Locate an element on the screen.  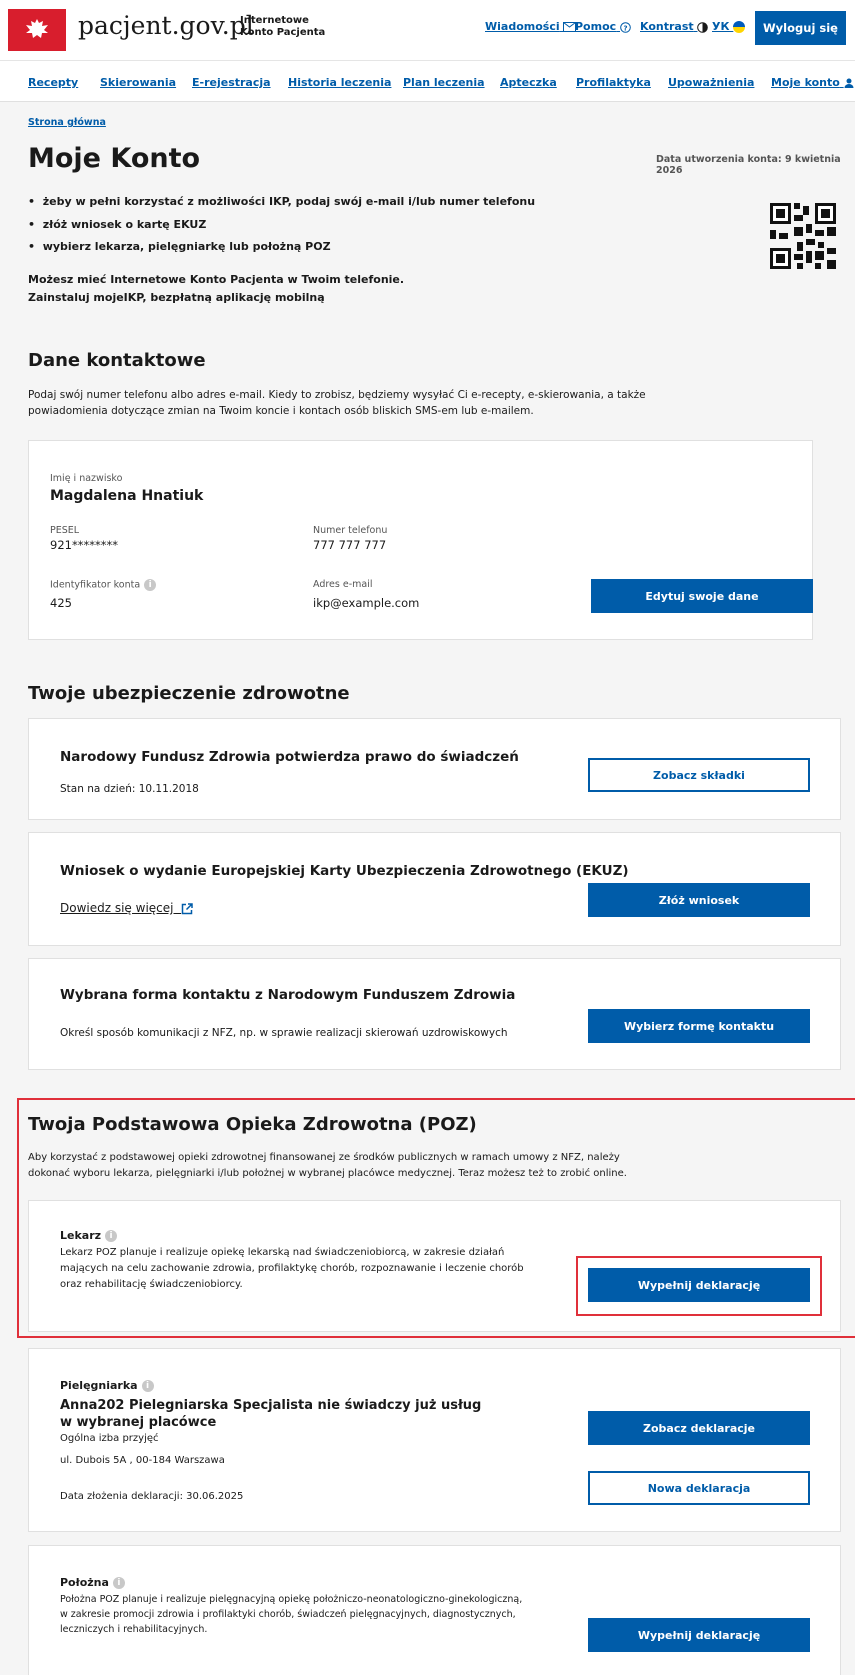
language-link: УК is located at coordinates (729, 26).